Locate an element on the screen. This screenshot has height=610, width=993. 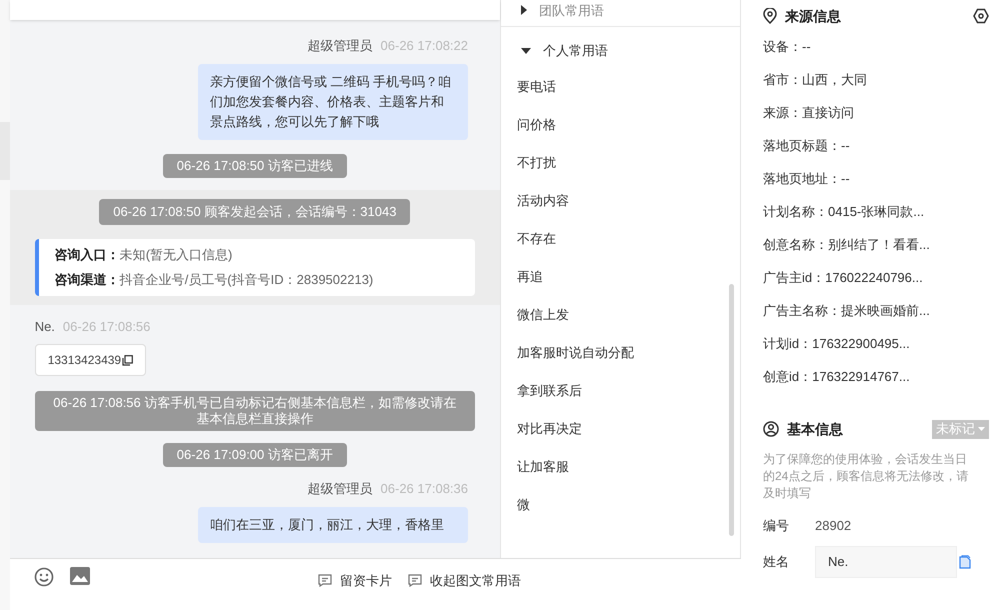
system-notice: 06-26 17:08:50 访客已进线 is located at coordinates (254, 166).